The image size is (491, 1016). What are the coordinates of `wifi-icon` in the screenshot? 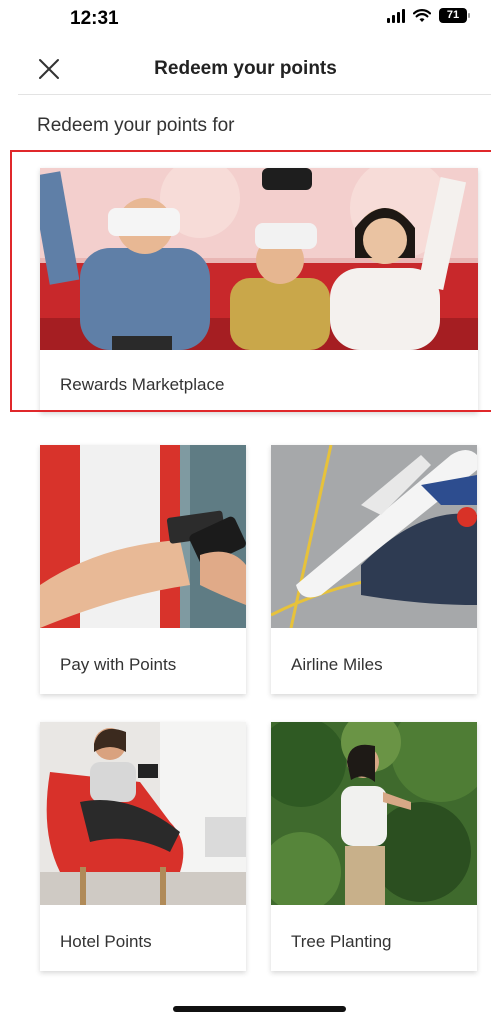 It's located at (422, 15).